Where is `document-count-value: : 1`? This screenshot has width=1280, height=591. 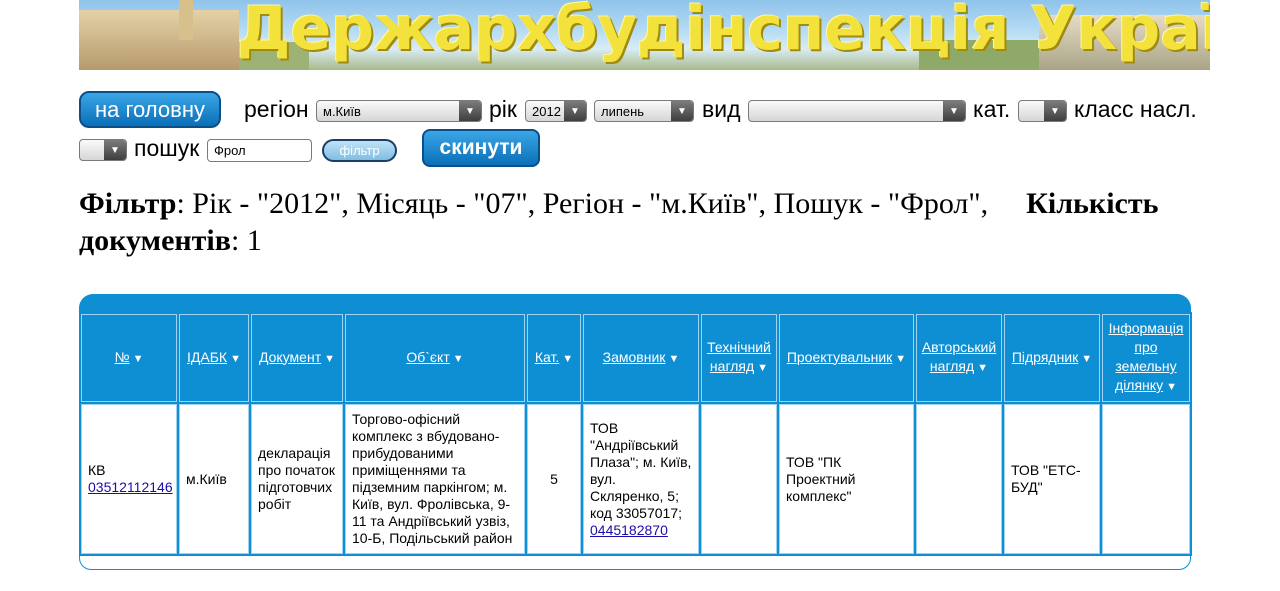 document-count-value: : 1 is located at coordinates (246, 240).